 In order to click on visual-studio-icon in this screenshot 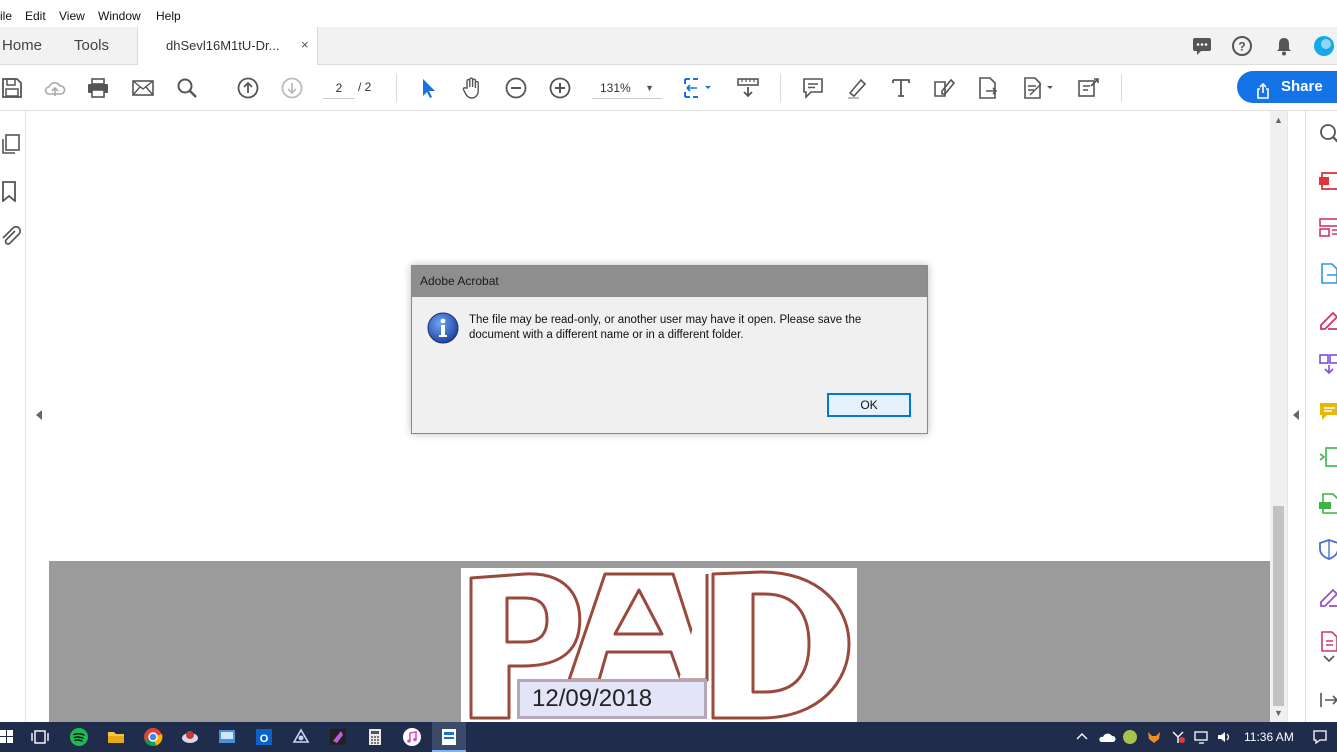, I will do `click(338, 737)`.